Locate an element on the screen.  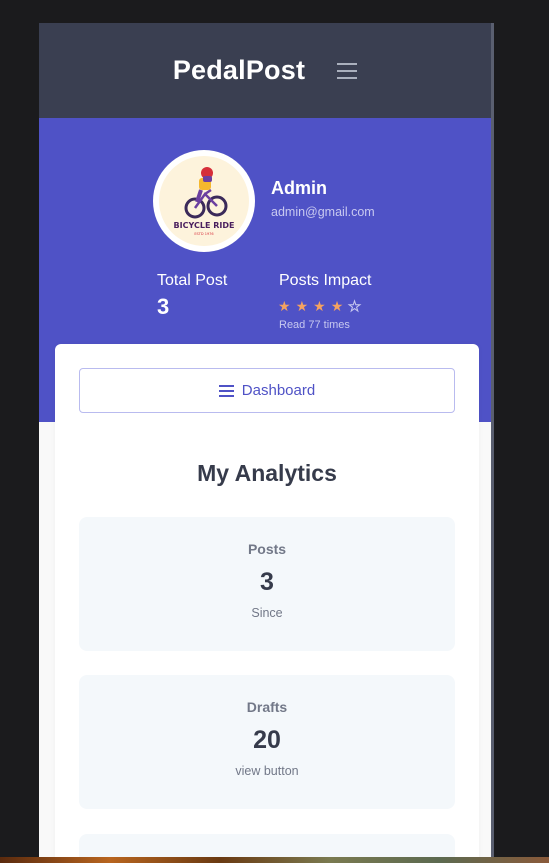
avatar: BICYCLE RIDE ESTD 1976 is located at coordinates (204, 201).